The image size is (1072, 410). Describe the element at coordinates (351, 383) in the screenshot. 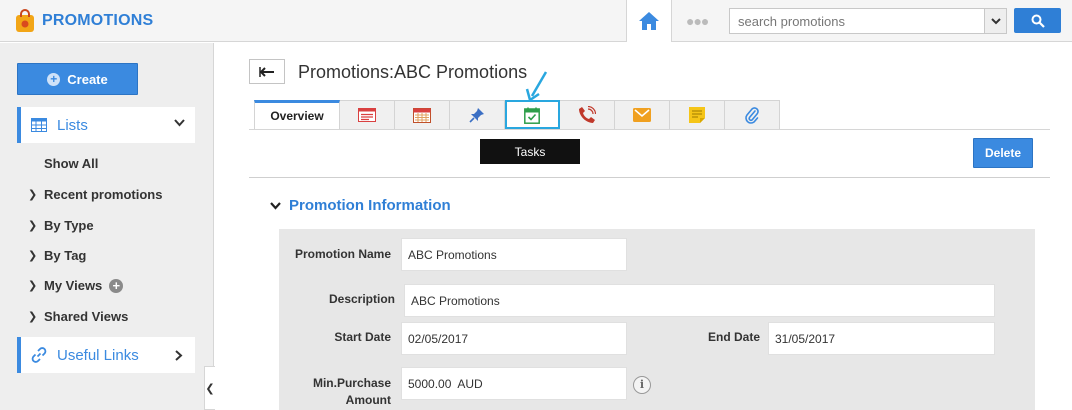

I see `min-purchase-label-line1: Min.Purchase` at that location.